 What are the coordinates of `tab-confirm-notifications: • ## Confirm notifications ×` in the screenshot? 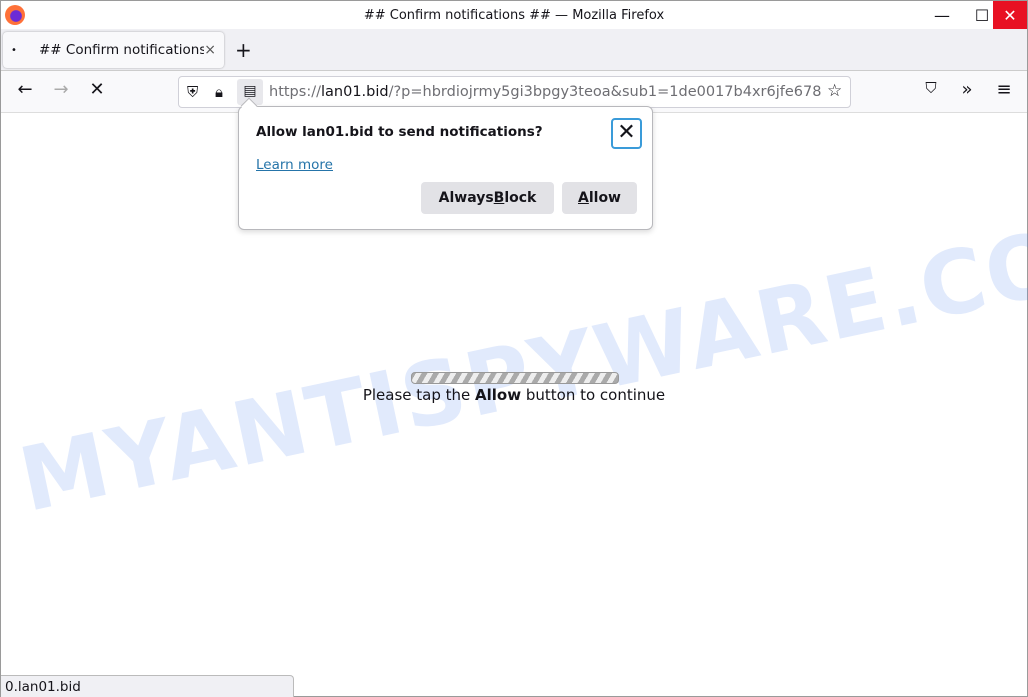 It's located at (113, 50).